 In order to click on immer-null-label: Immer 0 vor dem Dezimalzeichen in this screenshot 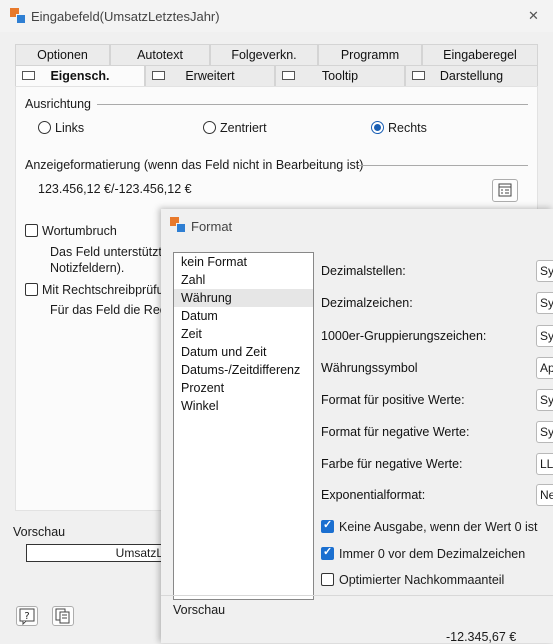, I will do `click(432, 554)`.